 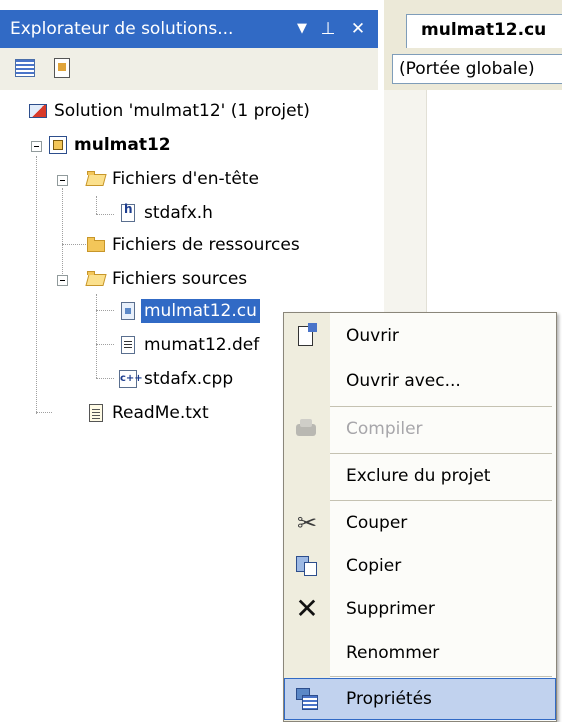 What do you see at coordinates (420, 653) in the screenshot?
I see `menu-item-rename: Renommer` at bounding box center [420, 653].